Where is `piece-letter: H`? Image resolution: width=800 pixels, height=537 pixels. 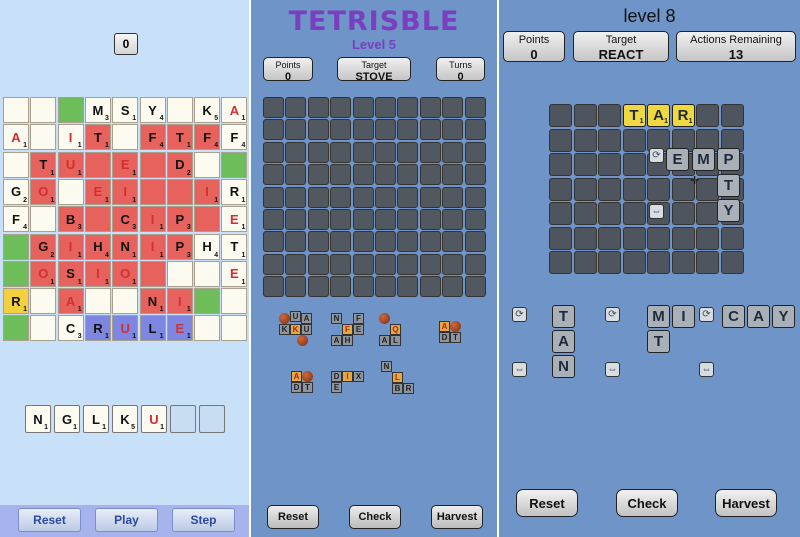
piece-letter: H is located at coordinates (347, 340).